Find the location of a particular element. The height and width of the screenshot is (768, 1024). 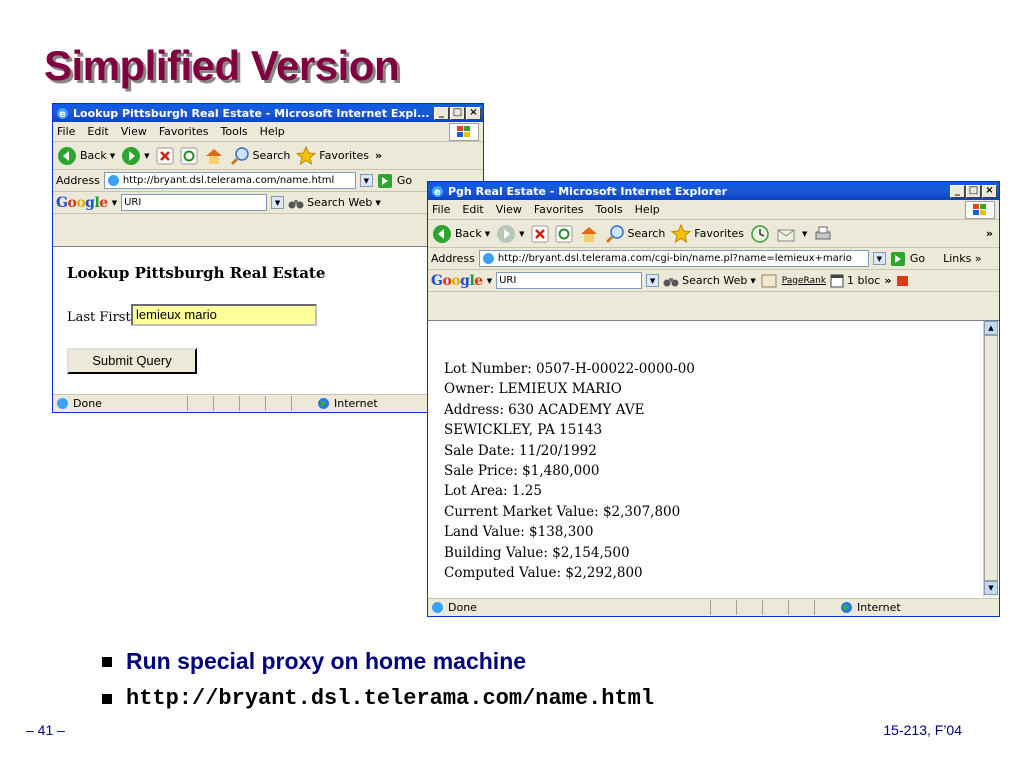

status-bar: Done Internet is located at coordinates (268, 403).